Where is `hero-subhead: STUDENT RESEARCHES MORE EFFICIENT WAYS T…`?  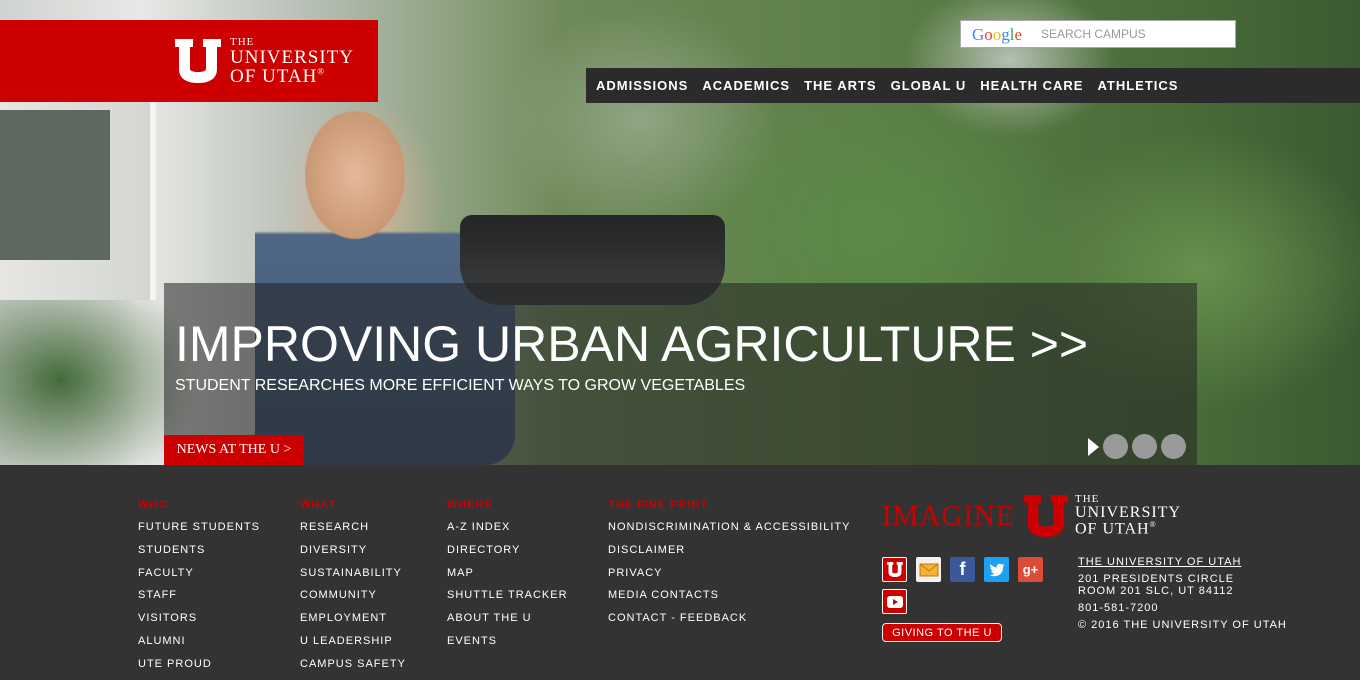
hero-subhead: STUDENT RESEARCHES MORE EFFICIENT WAYS T… is located at coordinates (460, 385).